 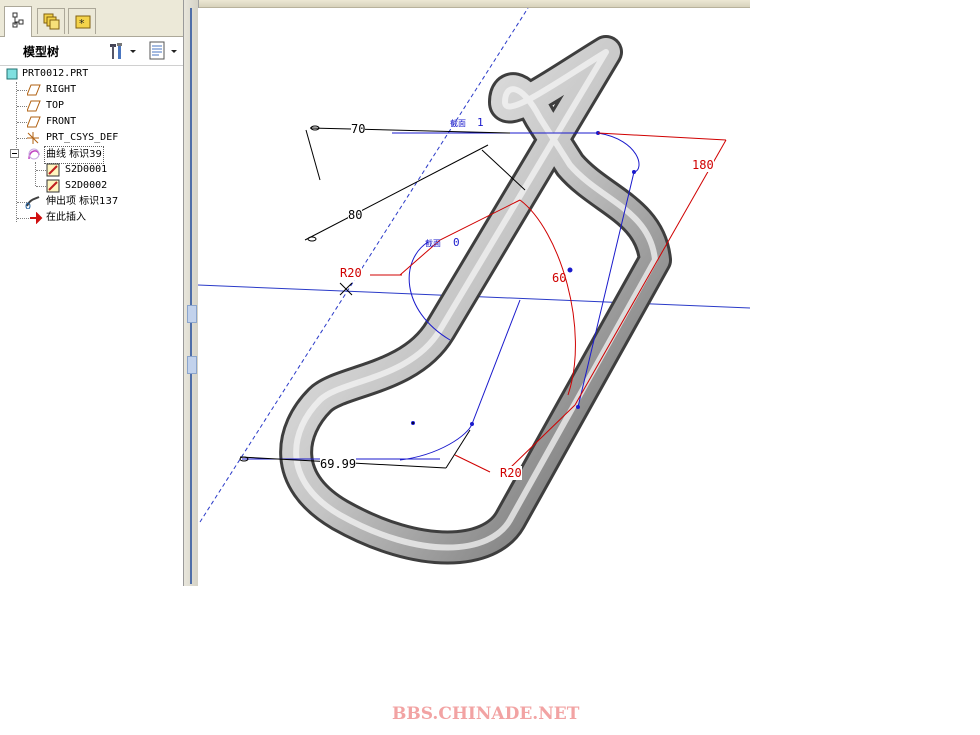 What do you see at coordinates (82, 201) in the screenshot?
I see `tree-item-label: 伸出项 标识137` at bounding box center [82, 201].